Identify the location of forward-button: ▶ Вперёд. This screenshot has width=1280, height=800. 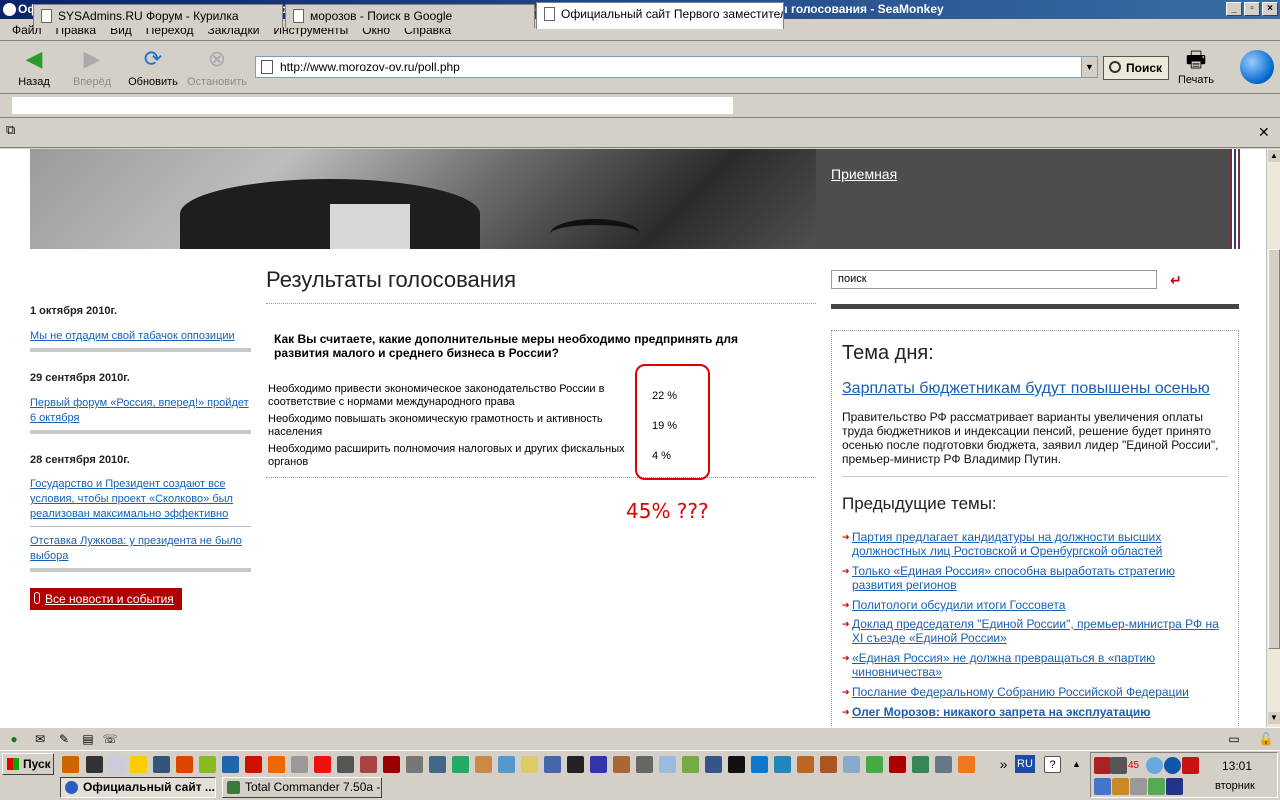
(92, 67).